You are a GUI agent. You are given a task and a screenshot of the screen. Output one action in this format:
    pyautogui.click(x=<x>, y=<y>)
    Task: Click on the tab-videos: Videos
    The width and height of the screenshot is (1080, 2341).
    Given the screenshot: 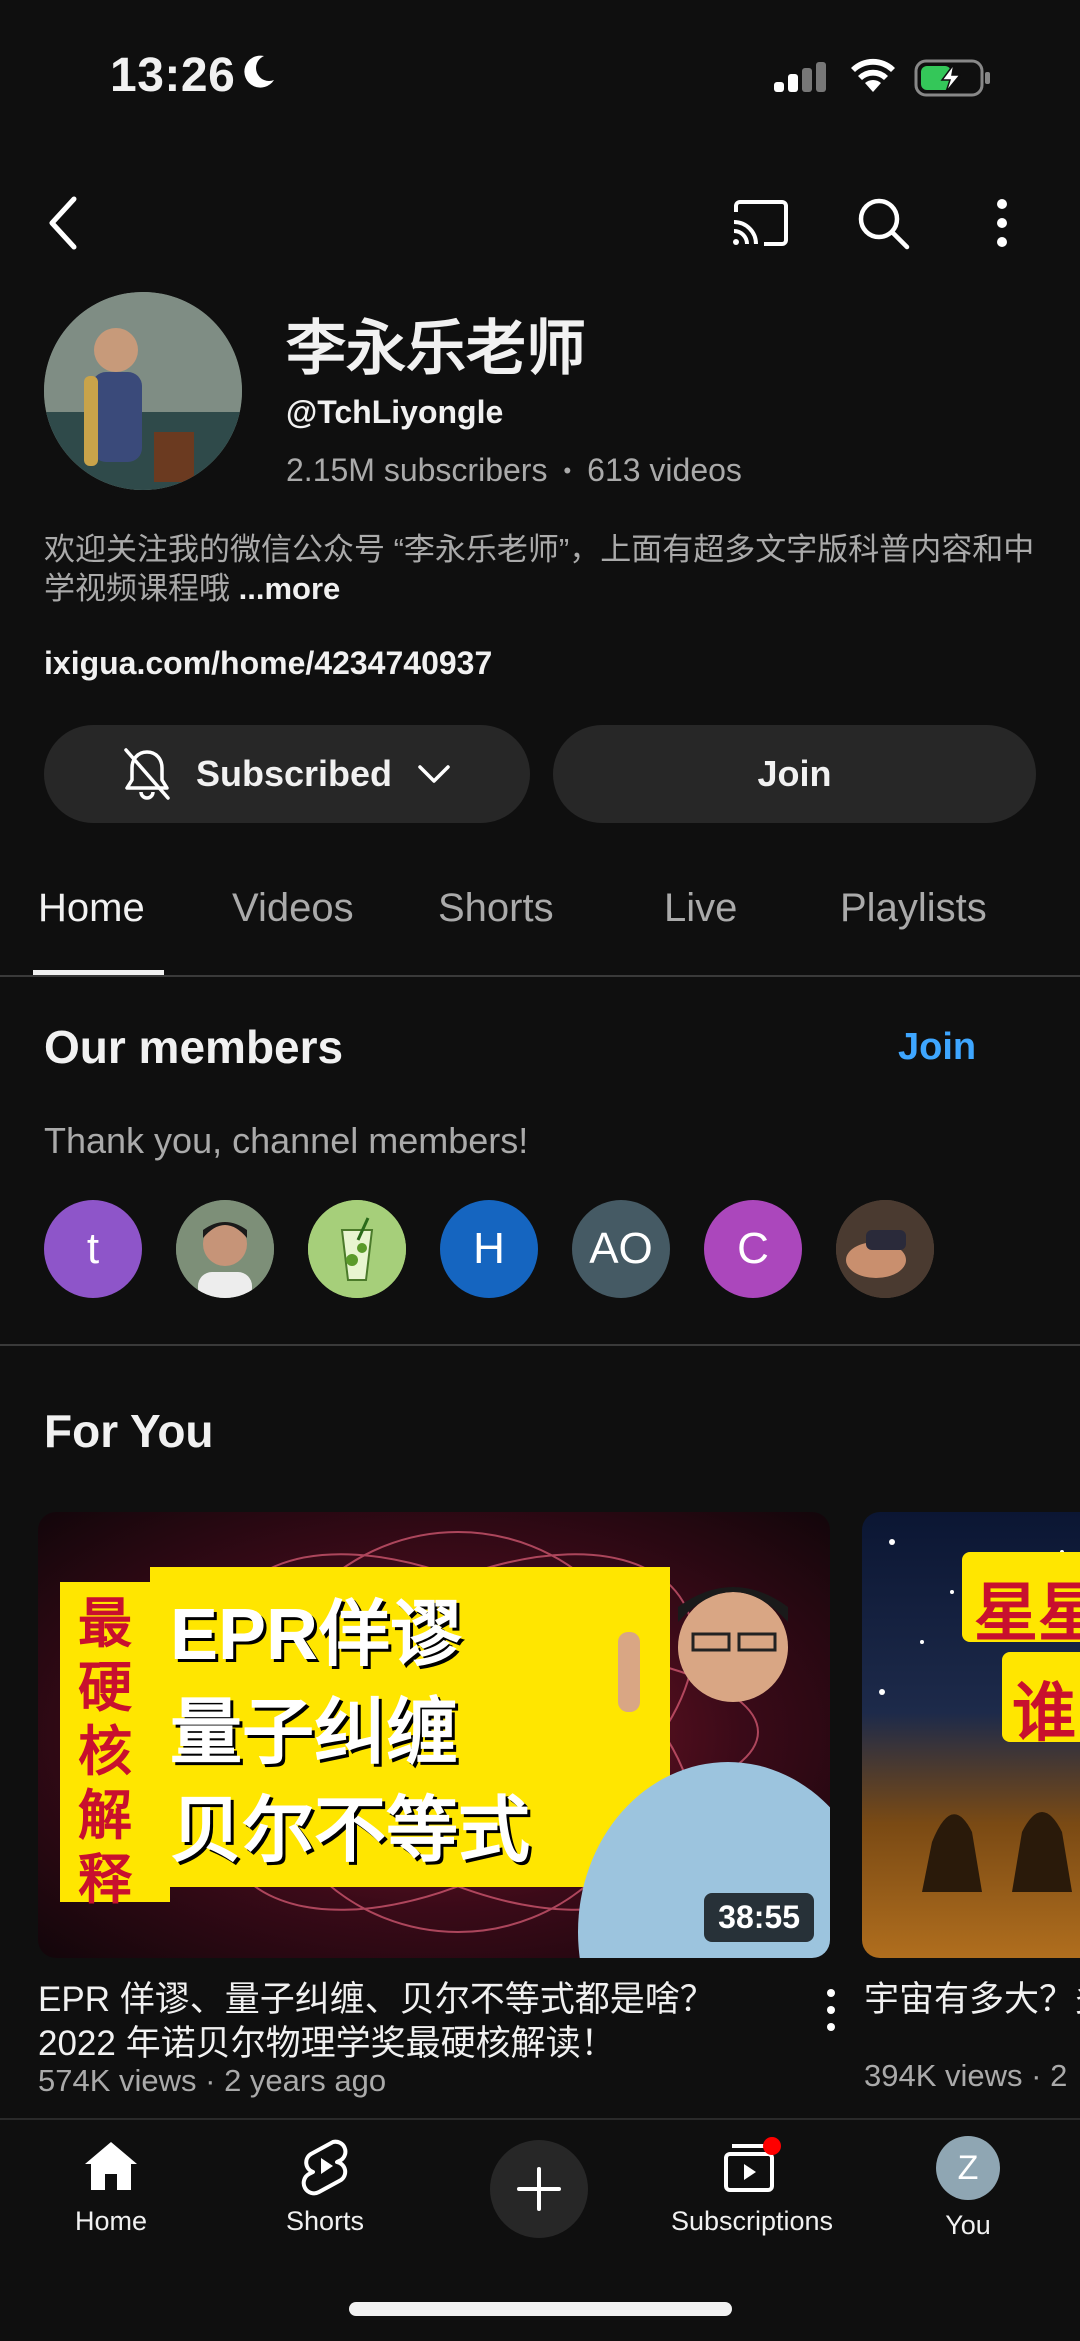 What is the action you would take?
    pyautogui.click(x=293, y=908)
    